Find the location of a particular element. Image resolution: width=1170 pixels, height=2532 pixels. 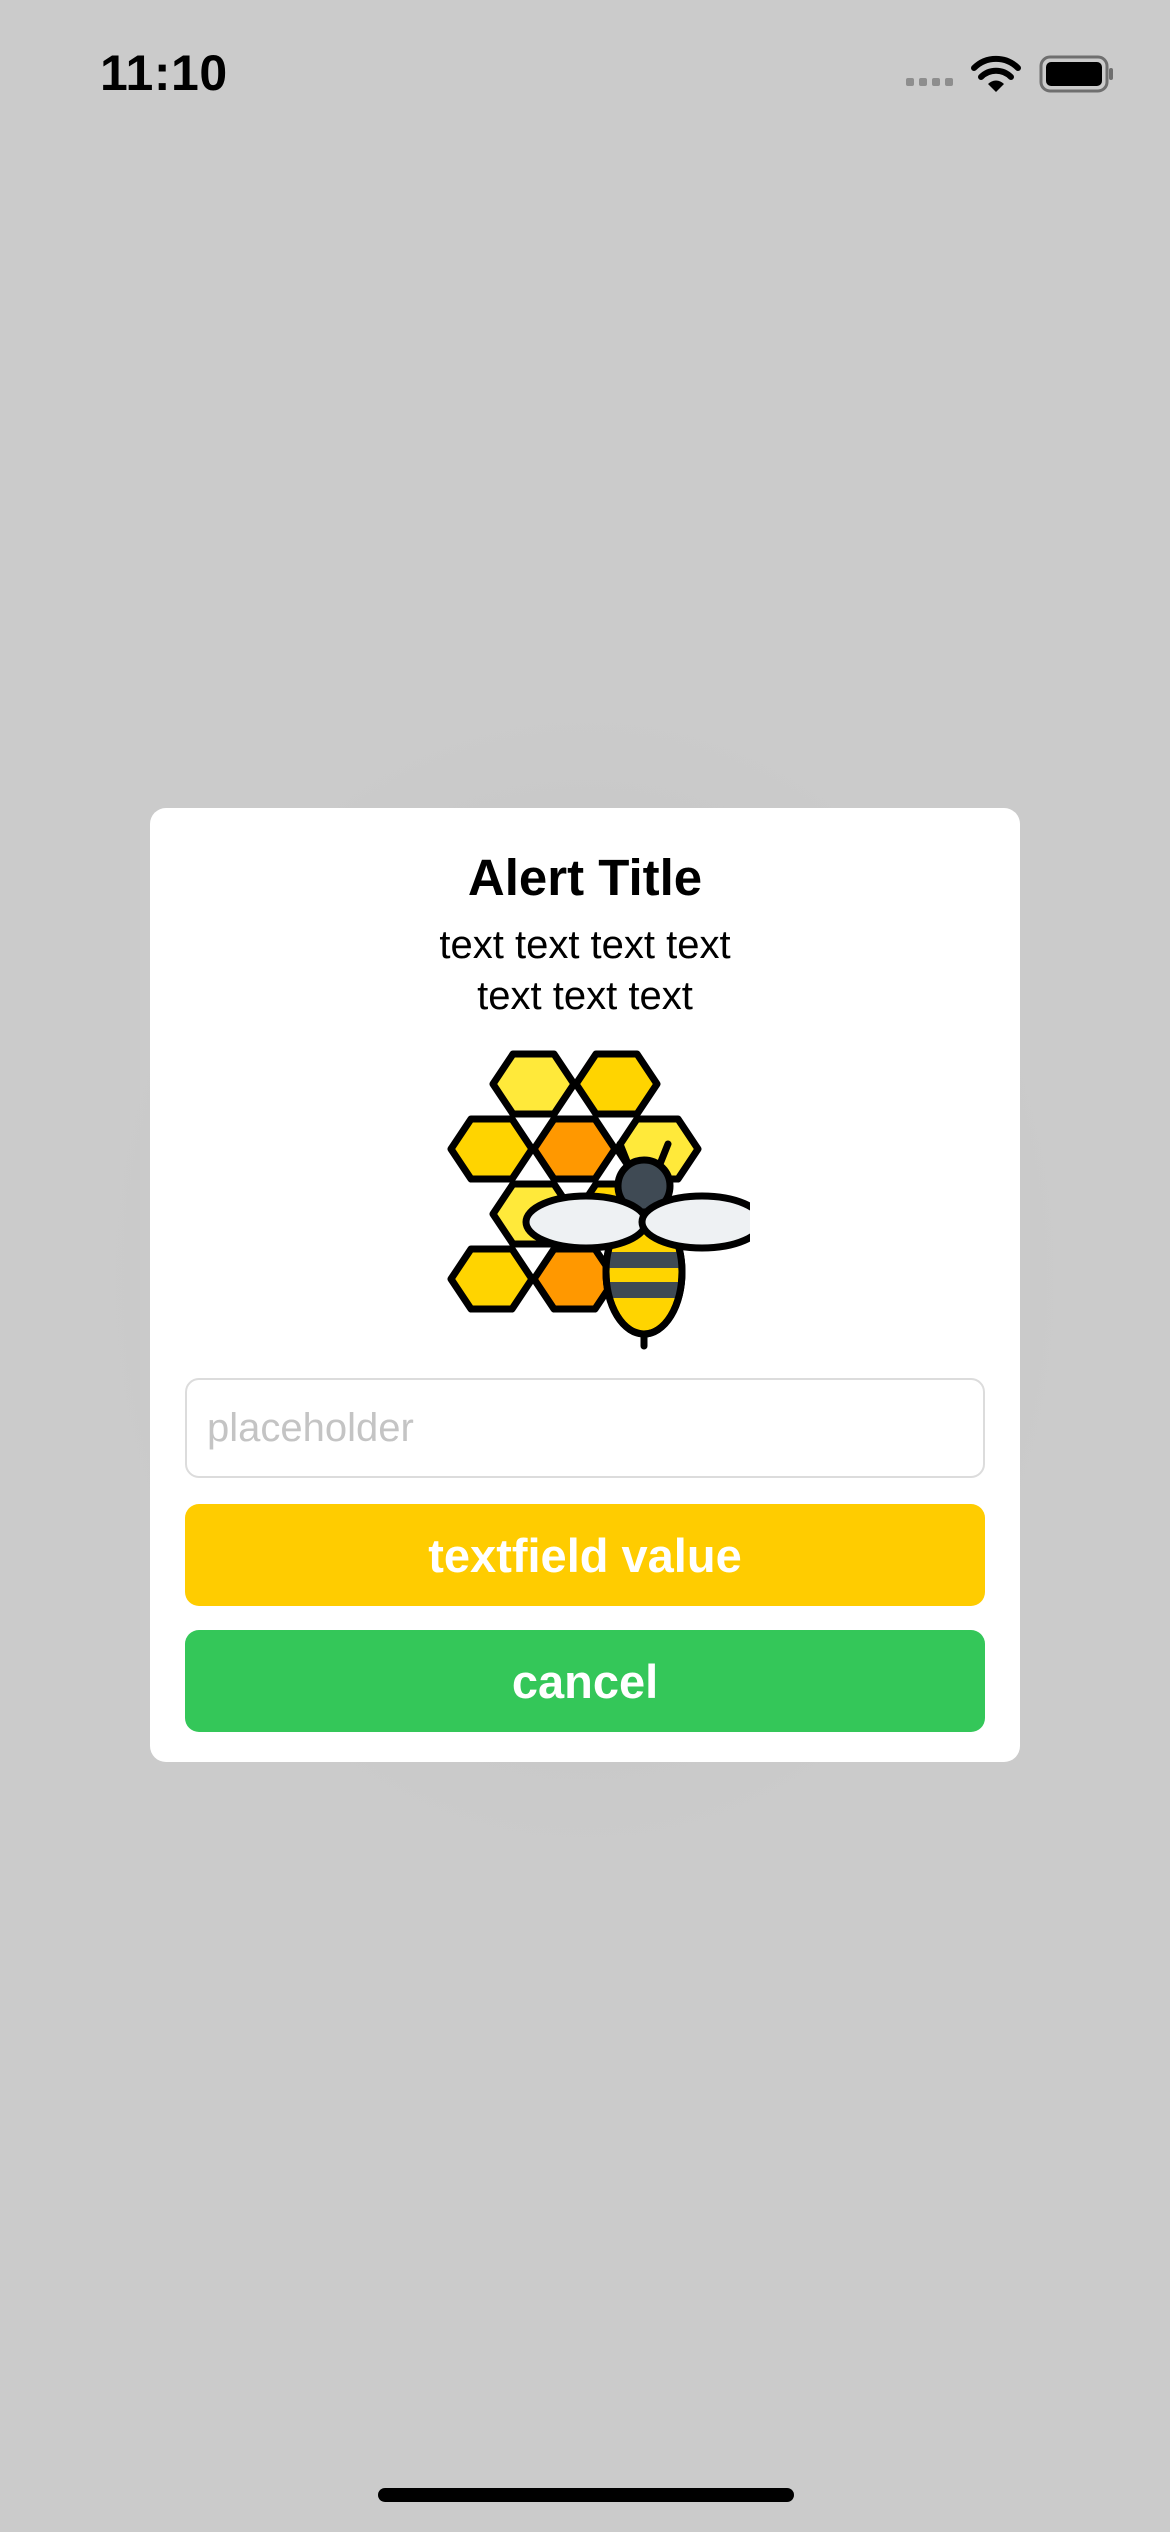

battery-icon is located at coordinates (1076, 74).